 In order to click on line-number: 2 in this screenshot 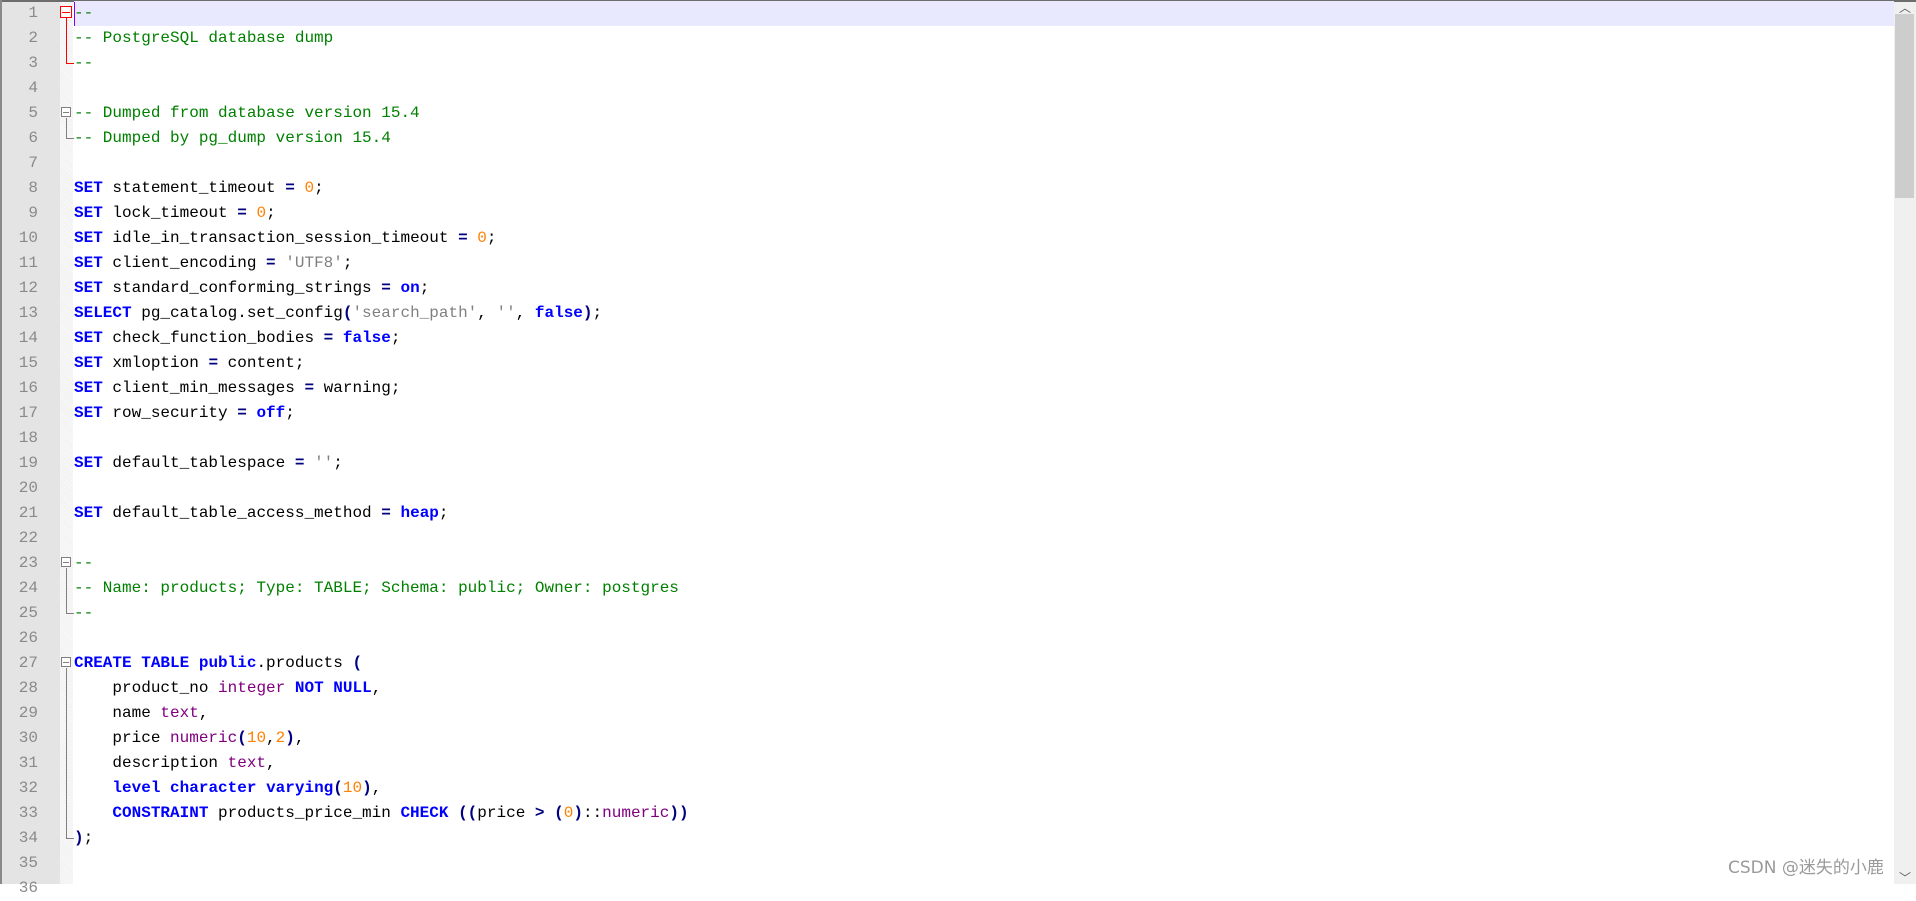, I will do `click(20, 38)`.